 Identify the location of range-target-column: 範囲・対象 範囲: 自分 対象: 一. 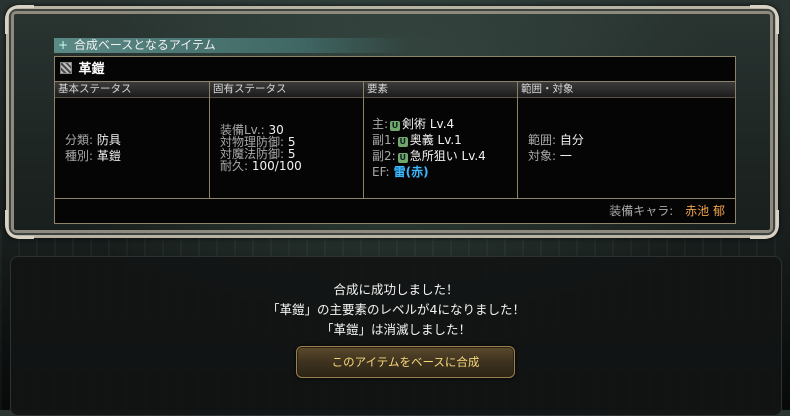
(626, 140).